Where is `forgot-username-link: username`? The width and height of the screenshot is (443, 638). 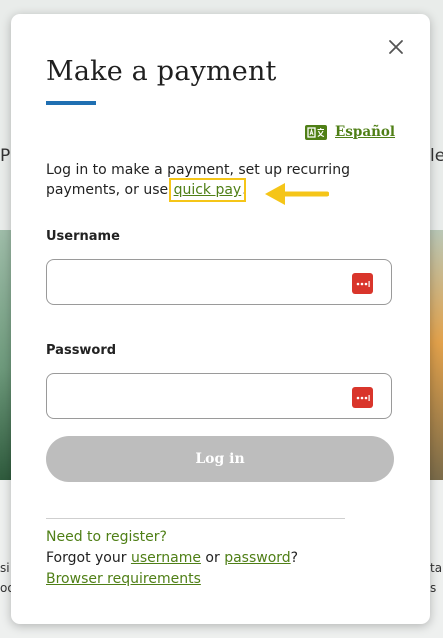
forgot-username-link: username is located at coordinates (166, 558).